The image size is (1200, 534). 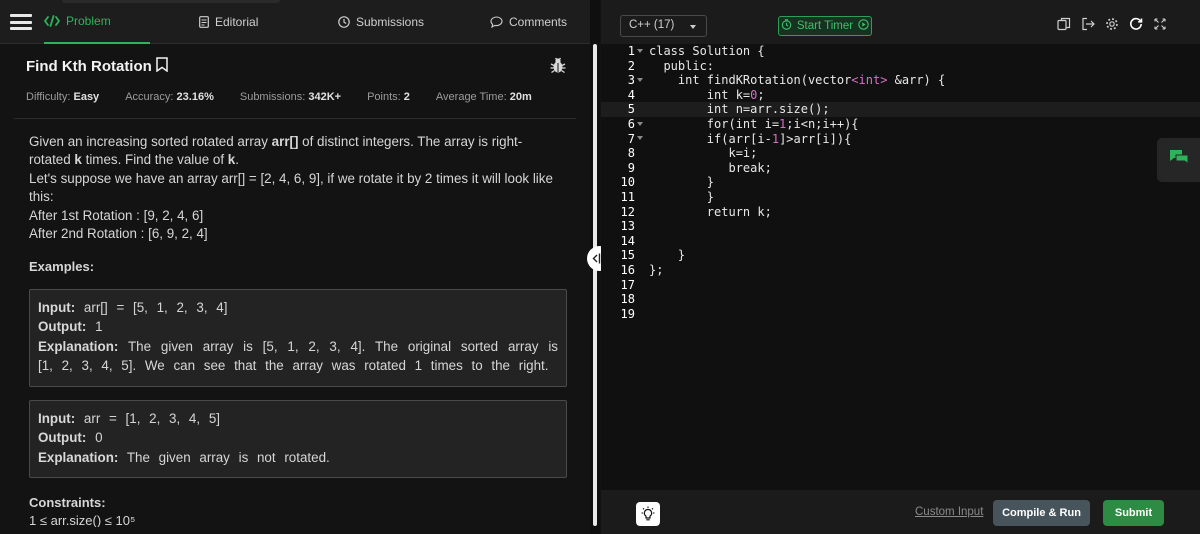 What do you see at coordinates (949, 512) in the screenshot?
I see `custom-input-link: Custom Input` at bounding box center [949, 512].